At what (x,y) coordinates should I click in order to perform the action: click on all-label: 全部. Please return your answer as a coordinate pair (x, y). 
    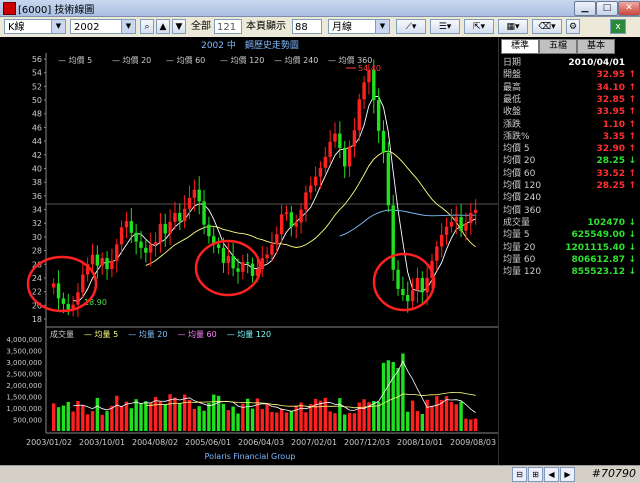
    Looking at the image, I should click on (201, 26).